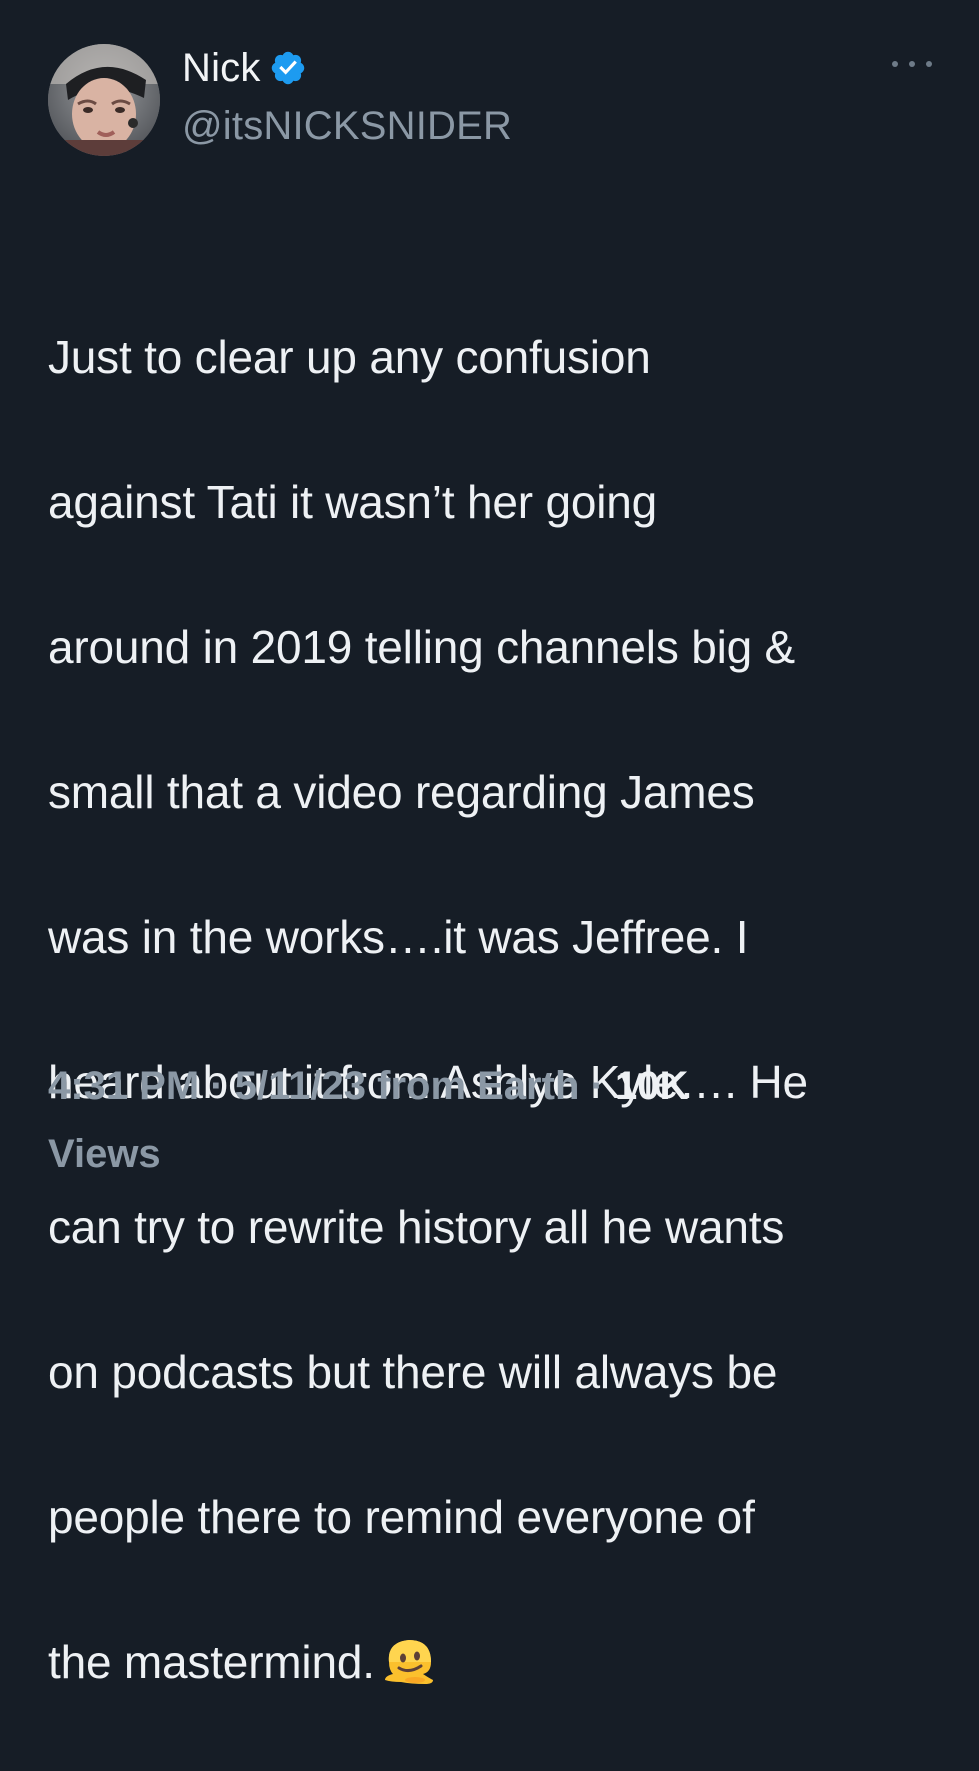 The height and width of the screenshot is (1771, 979). I want to click on tweet-text-line: can try to rewrite history all he wants, so click(416, 1226).